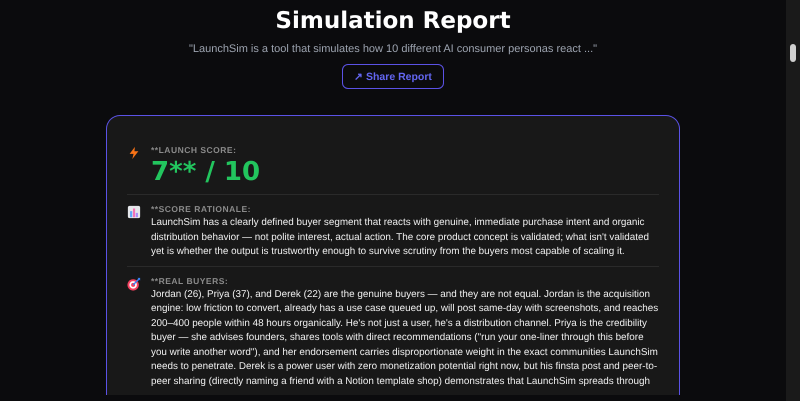 Image resolution: width=800 pixels, height=401 pixels. I want to click on section-text: LaunchSim has a clearly defined buyer segment that reacts with genuine, immediate purchase intent and organic distribution behavior — not polite interest, actual action. The core product concept is validated; what isn't validated yet is whether the output is trustworthy enough to survive scrutiny from the buyers most capable of scaling it., so click(400, 237).